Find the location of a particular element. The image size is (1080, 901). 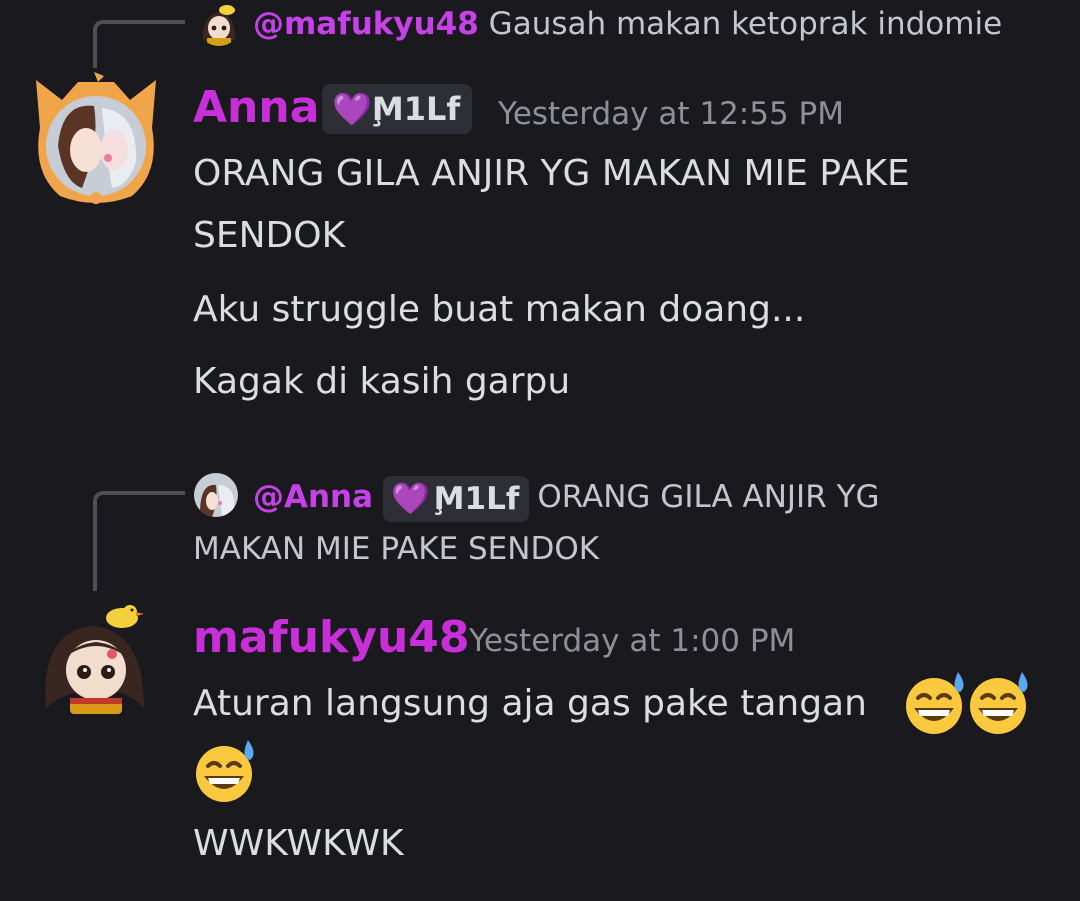

message-line: WWKWKWK is located at coordinates (298, 843).